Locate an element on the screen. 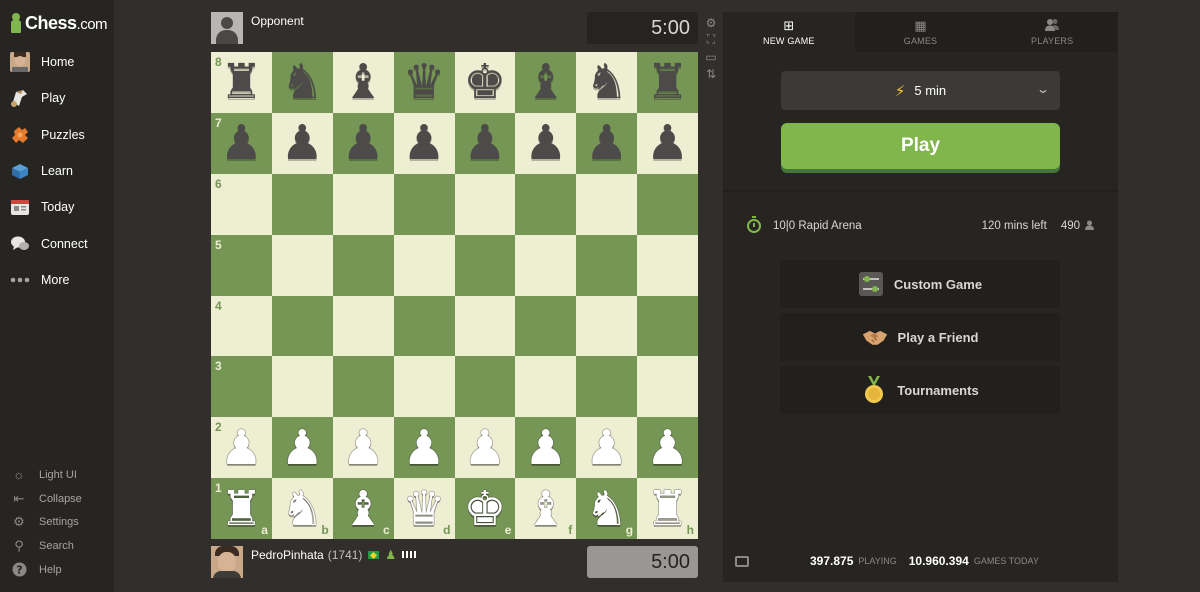 Image resolution: width=1200 pixels, height=592 pixels. sidebar-item-today: Today is located at coordinates (57, 207).